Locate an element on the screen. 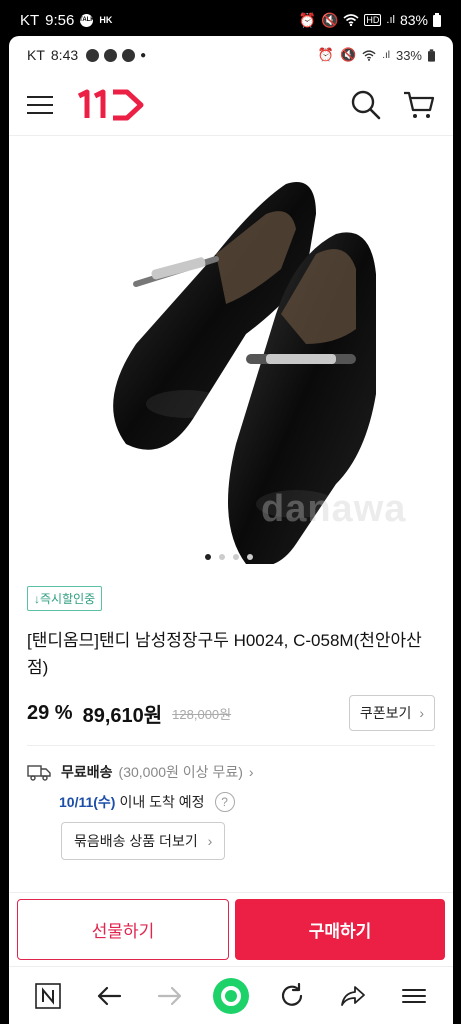 This screenshot has height=1024, width=461. system-status-bar: KT 9:56 TALK HK ⏰ 🔇 HD .ıl 83% is located at coordinates (230, 20).